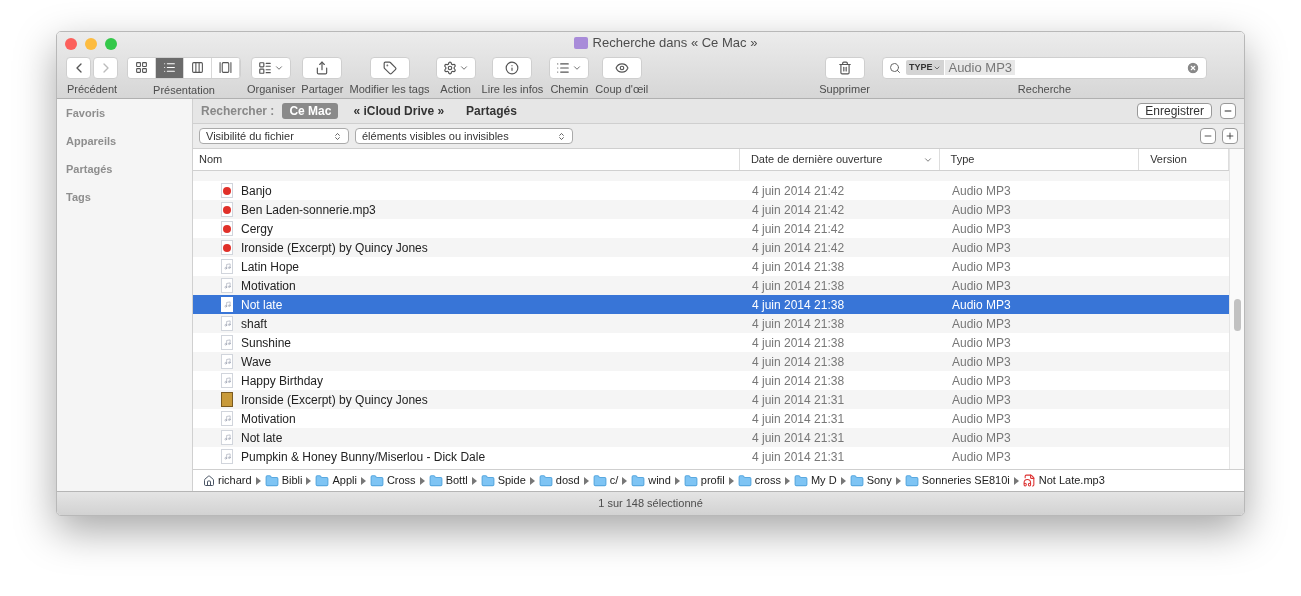 The width and height of the screenshot is (1301, 596). Describe the element at coordinates (839, 159) in the screenshot. I see `column-header: Date de dernière ouverture` at that location.